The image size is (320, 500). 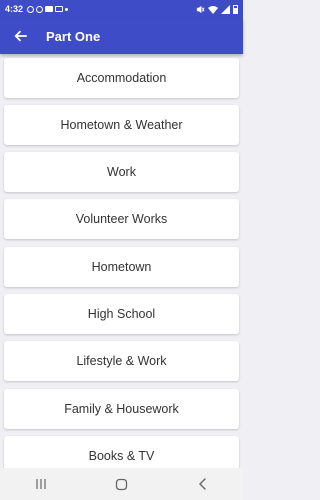 I want to click on topic-item-work: Work, so click(x=121, y=172).